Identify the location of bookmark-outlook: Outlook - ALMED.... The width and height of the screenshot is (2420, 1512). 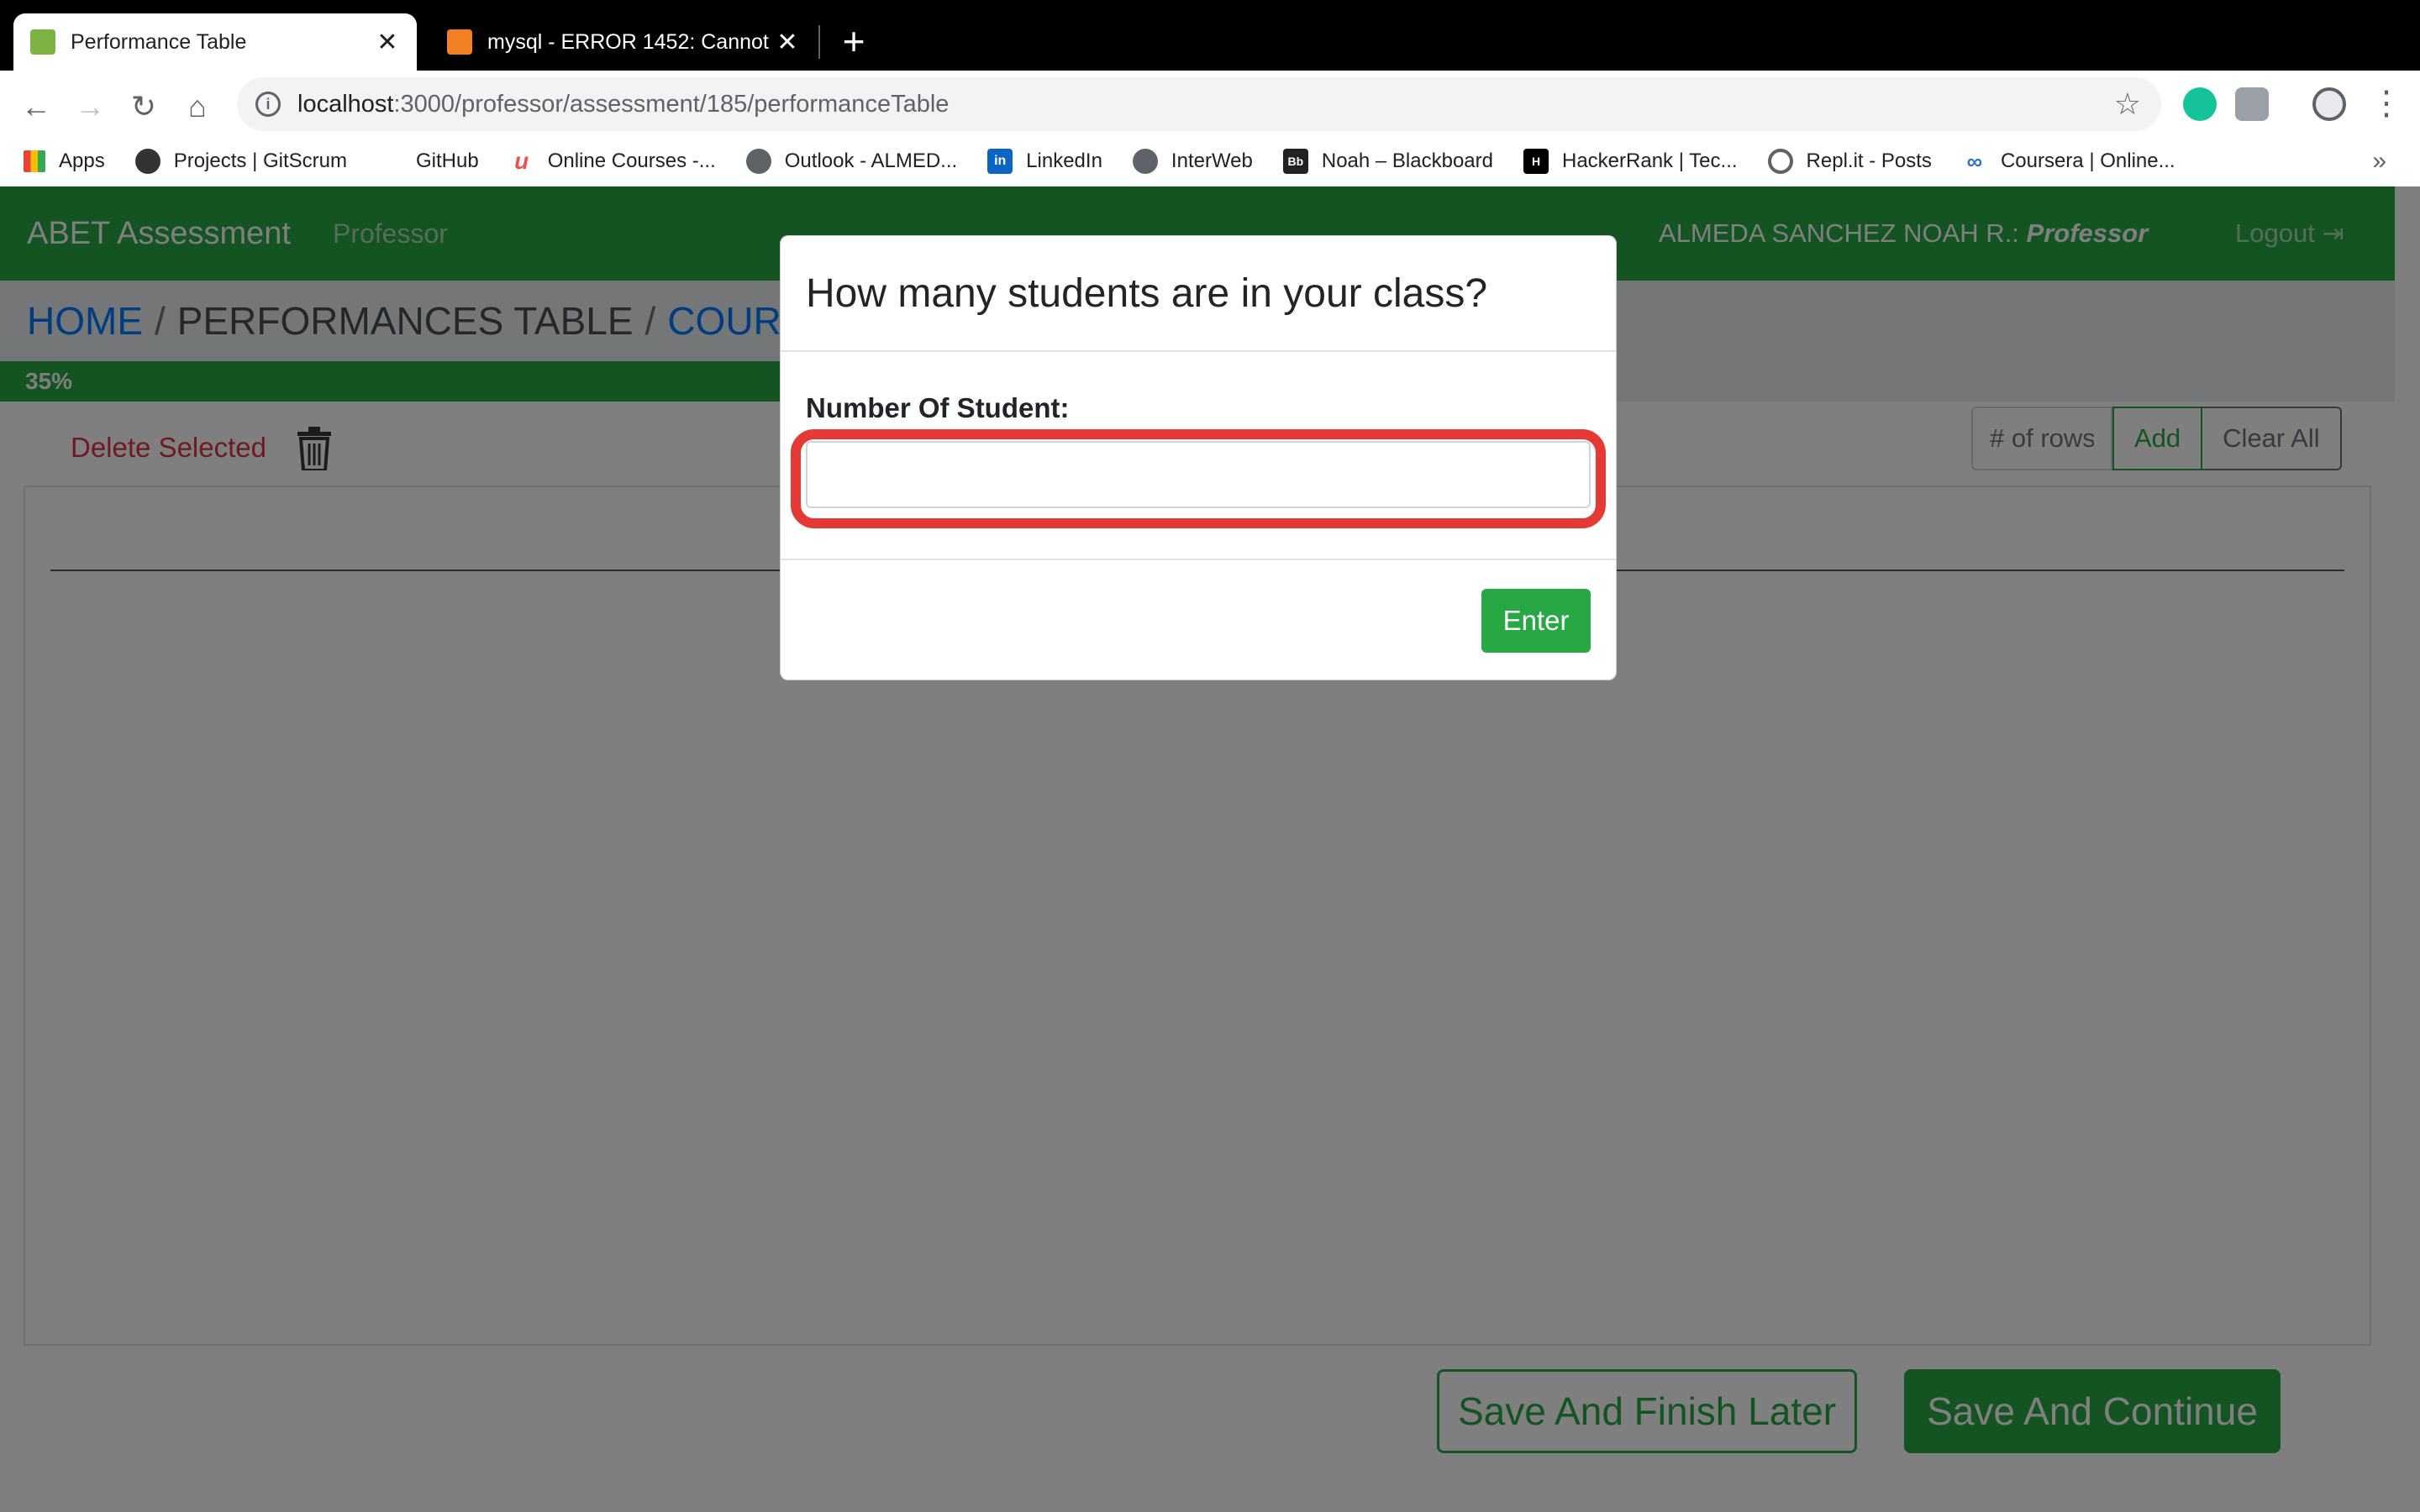
(852, 161).